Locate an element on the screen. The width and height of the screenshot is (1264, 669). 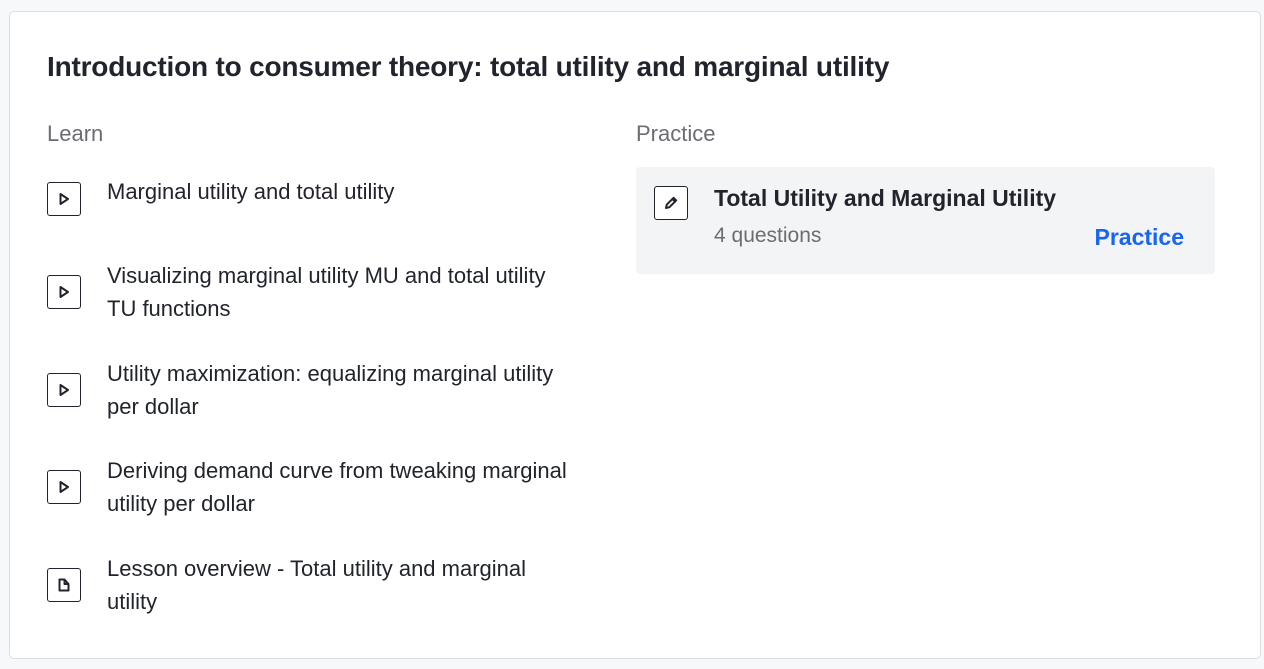
practice-exercise-title: Total Utility and Marginal Utility is located at coordinates (885, 198).